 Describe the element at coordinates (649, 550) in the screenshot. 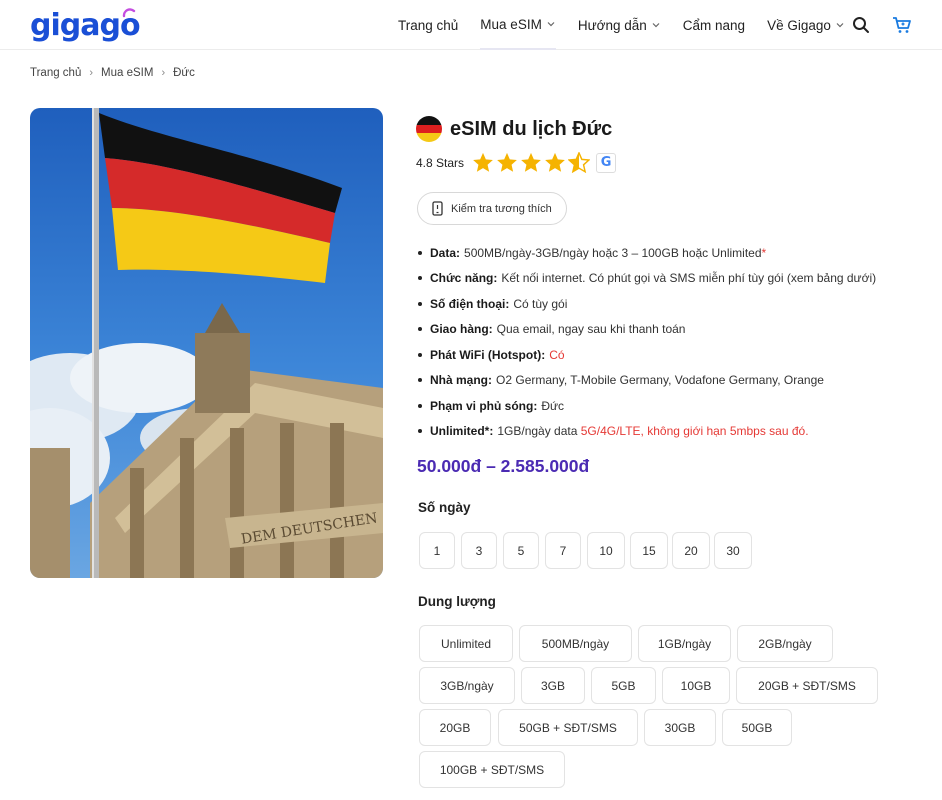

I see `day-option: 15` at that location.